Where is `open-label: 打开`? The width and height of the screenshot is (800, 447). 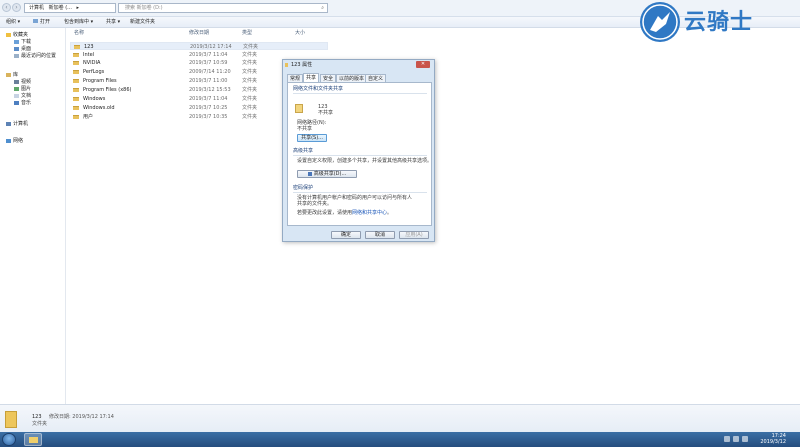
open-label: 打开 is located at coordinates (45, 22).